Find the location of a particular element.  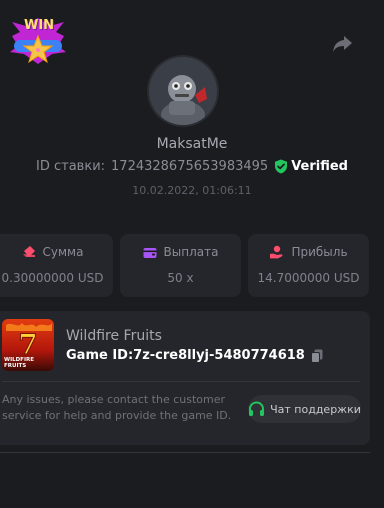

bottom-divider is located at coordinates (185, 452).